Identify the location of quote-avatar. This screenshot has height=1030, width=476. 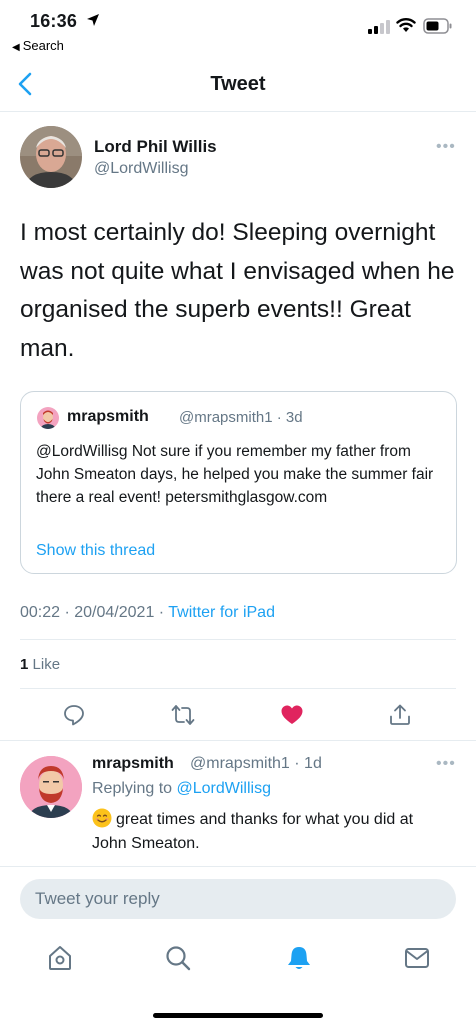
(48, 418).